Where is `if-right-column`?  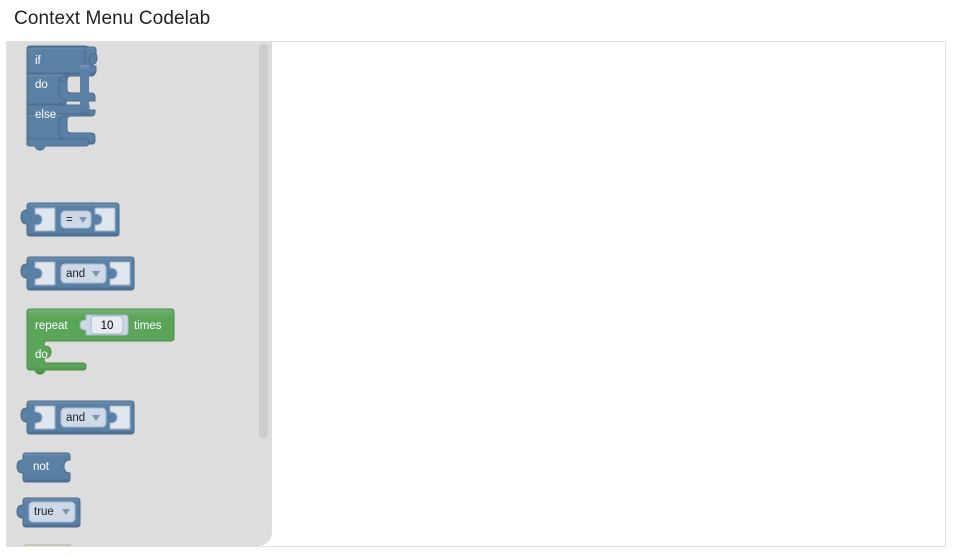
if-right-column is located at coordinates (84, 90).